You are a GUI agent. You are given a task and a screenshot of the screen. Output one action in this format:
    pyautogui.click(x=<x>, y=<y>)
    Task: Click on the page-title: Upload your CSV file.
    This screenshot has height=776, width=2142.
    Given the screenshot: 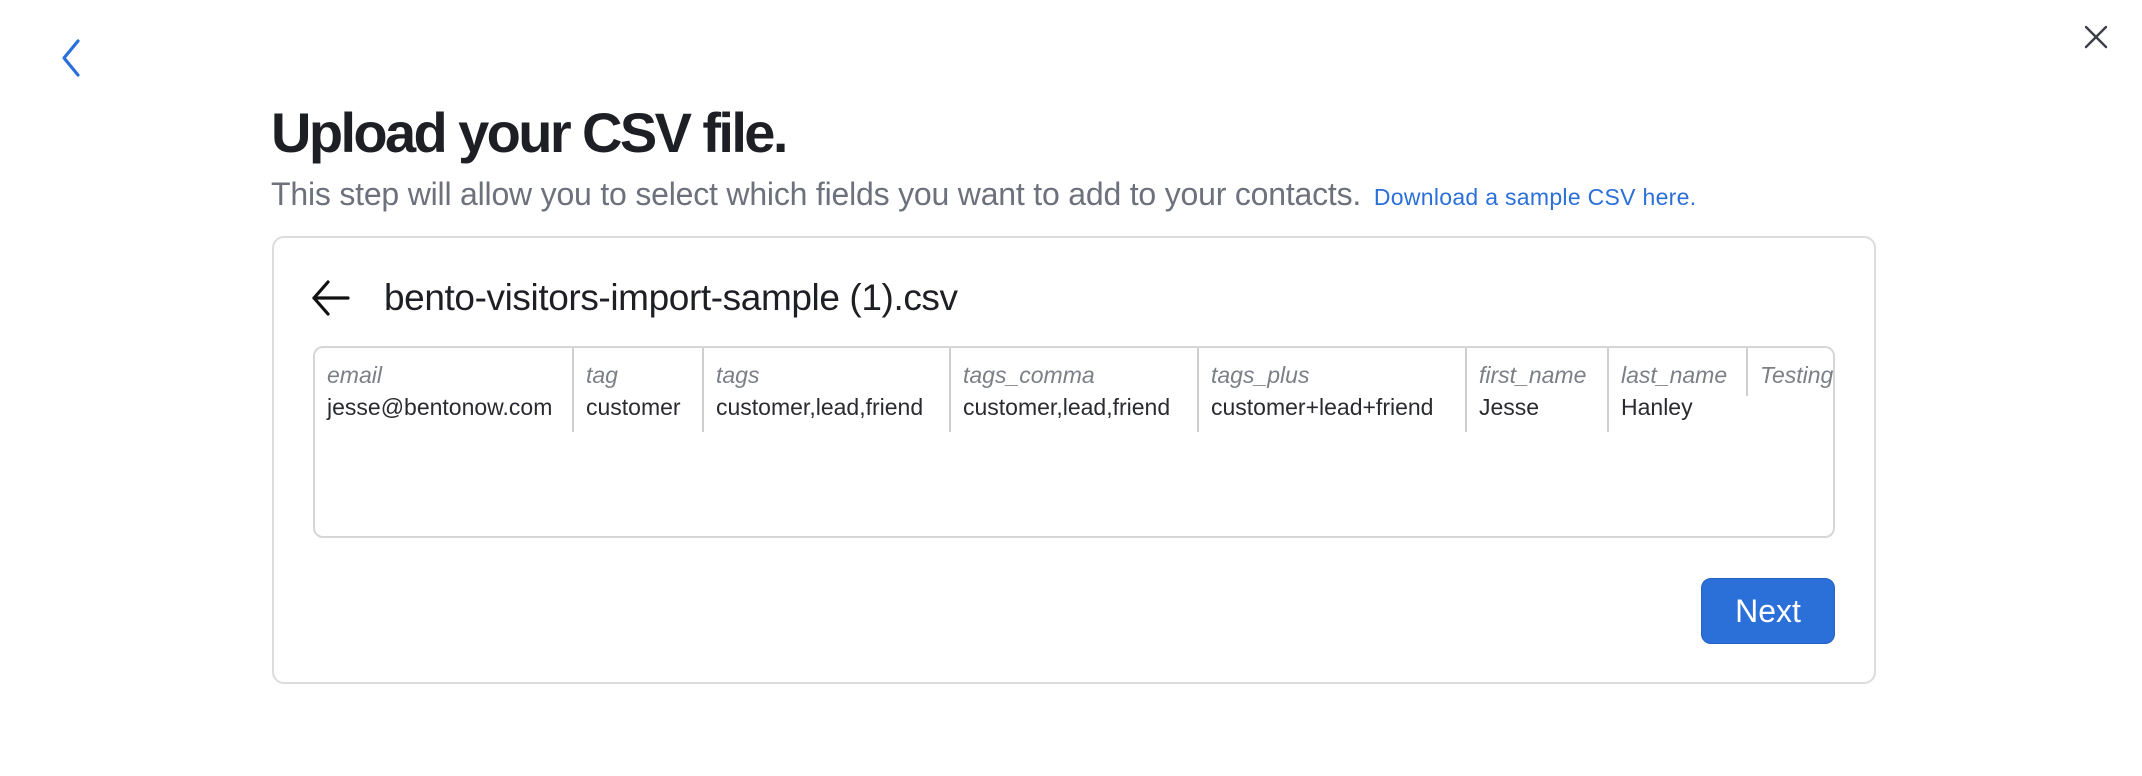 What is the action you would take?
    pyautogui.click(x=529, y=132)
    